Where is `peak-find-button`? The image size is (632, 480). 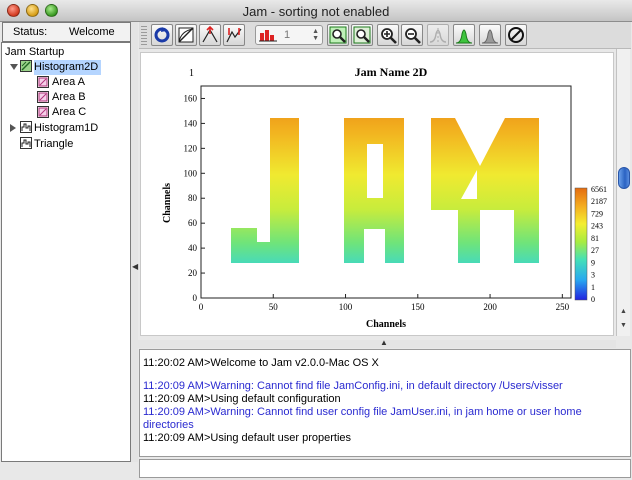 peak-find-button is located at coordinates (438, 35).